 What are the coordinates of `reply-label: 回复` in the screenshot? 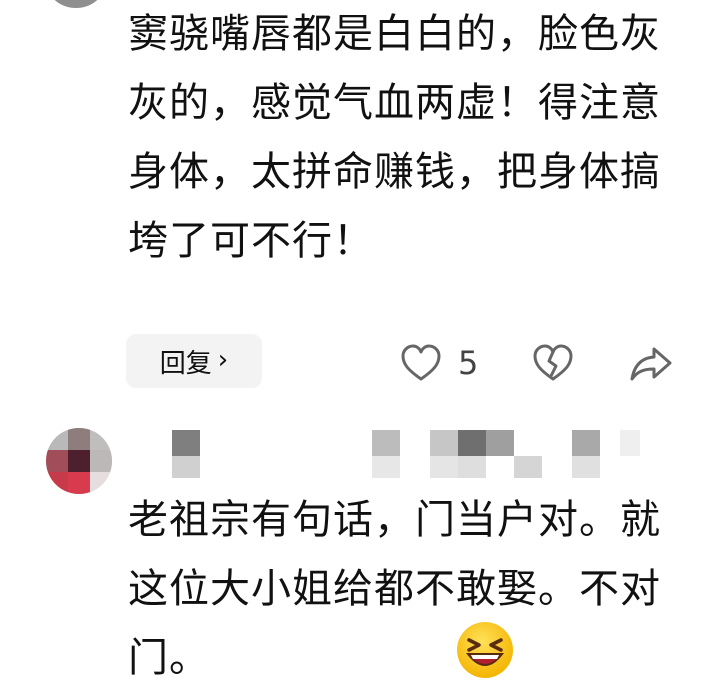 It's located at (185, 363).